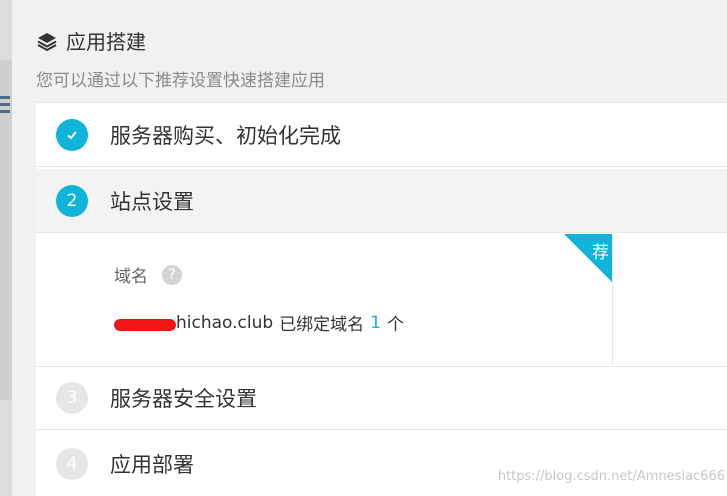 This screenshot has width=727, height=496. I want to click on page-title: 应用搭建, so click(106, 42).